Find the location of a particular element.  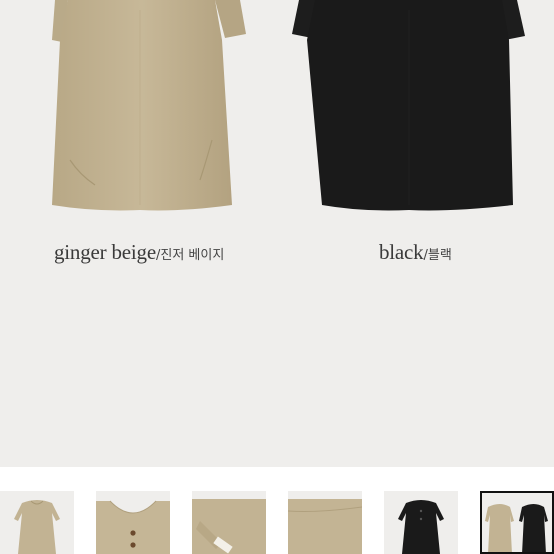

black-color-label: black/블랙 is located at coordinates (415, 252).